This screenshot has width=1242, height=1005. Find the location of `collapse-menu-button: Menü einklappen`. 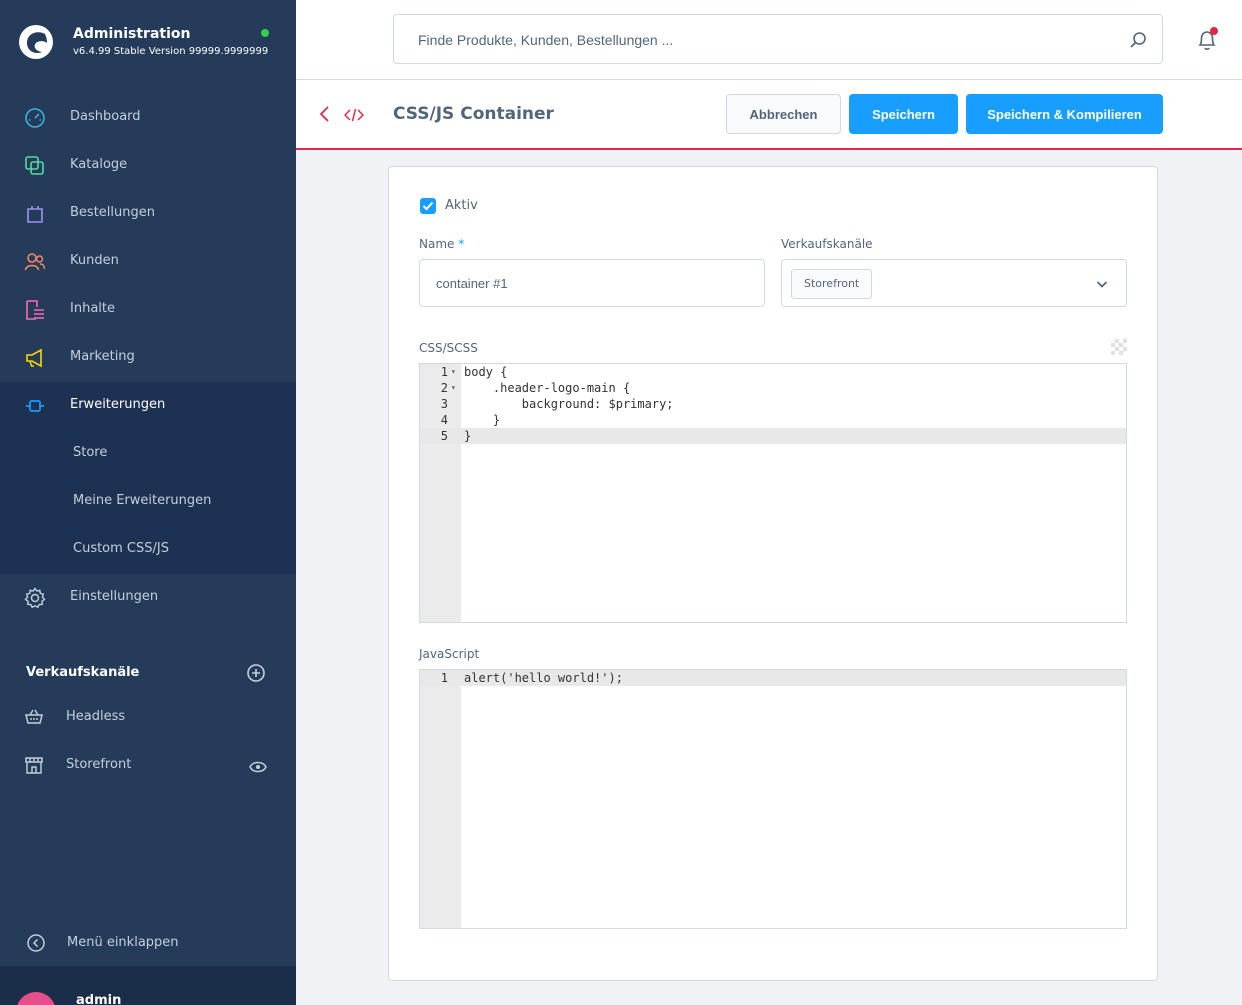

collapse-menu-button: Menü einklappen is located at coordinates (148, 943).